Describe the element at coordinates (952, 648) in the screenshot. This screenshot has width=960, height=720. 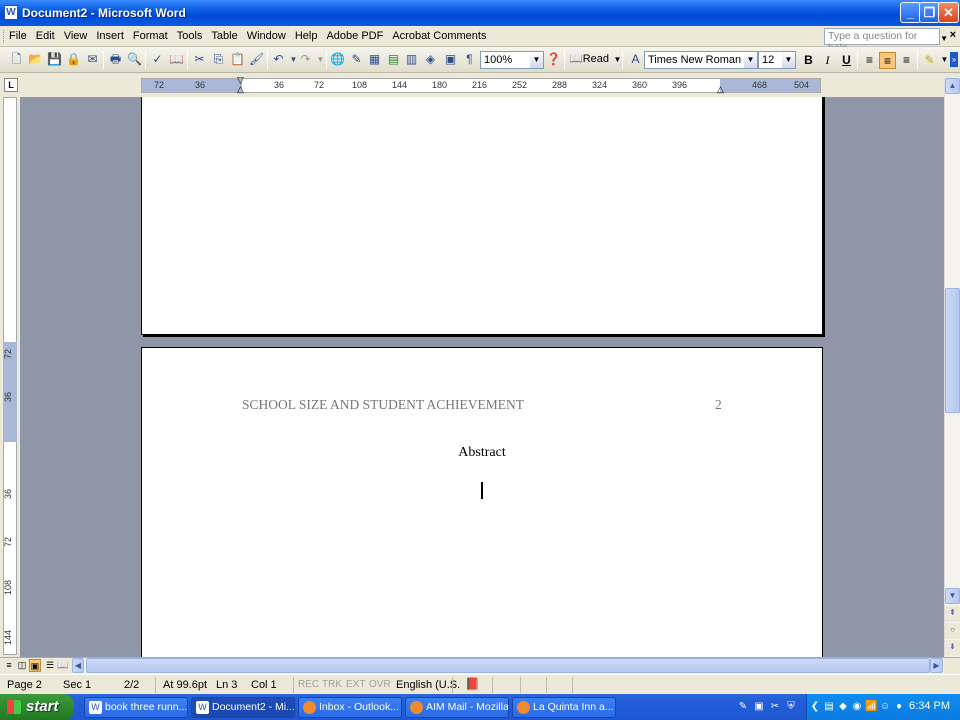
I see `next-page-icon: ⇟` at that location.